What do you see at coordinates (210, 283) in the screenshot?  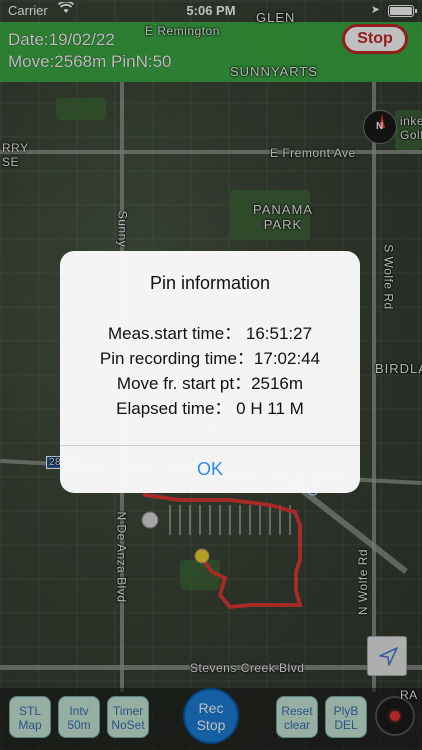 I see `dialog-title: Pin information` at bounding box center [210, 283].